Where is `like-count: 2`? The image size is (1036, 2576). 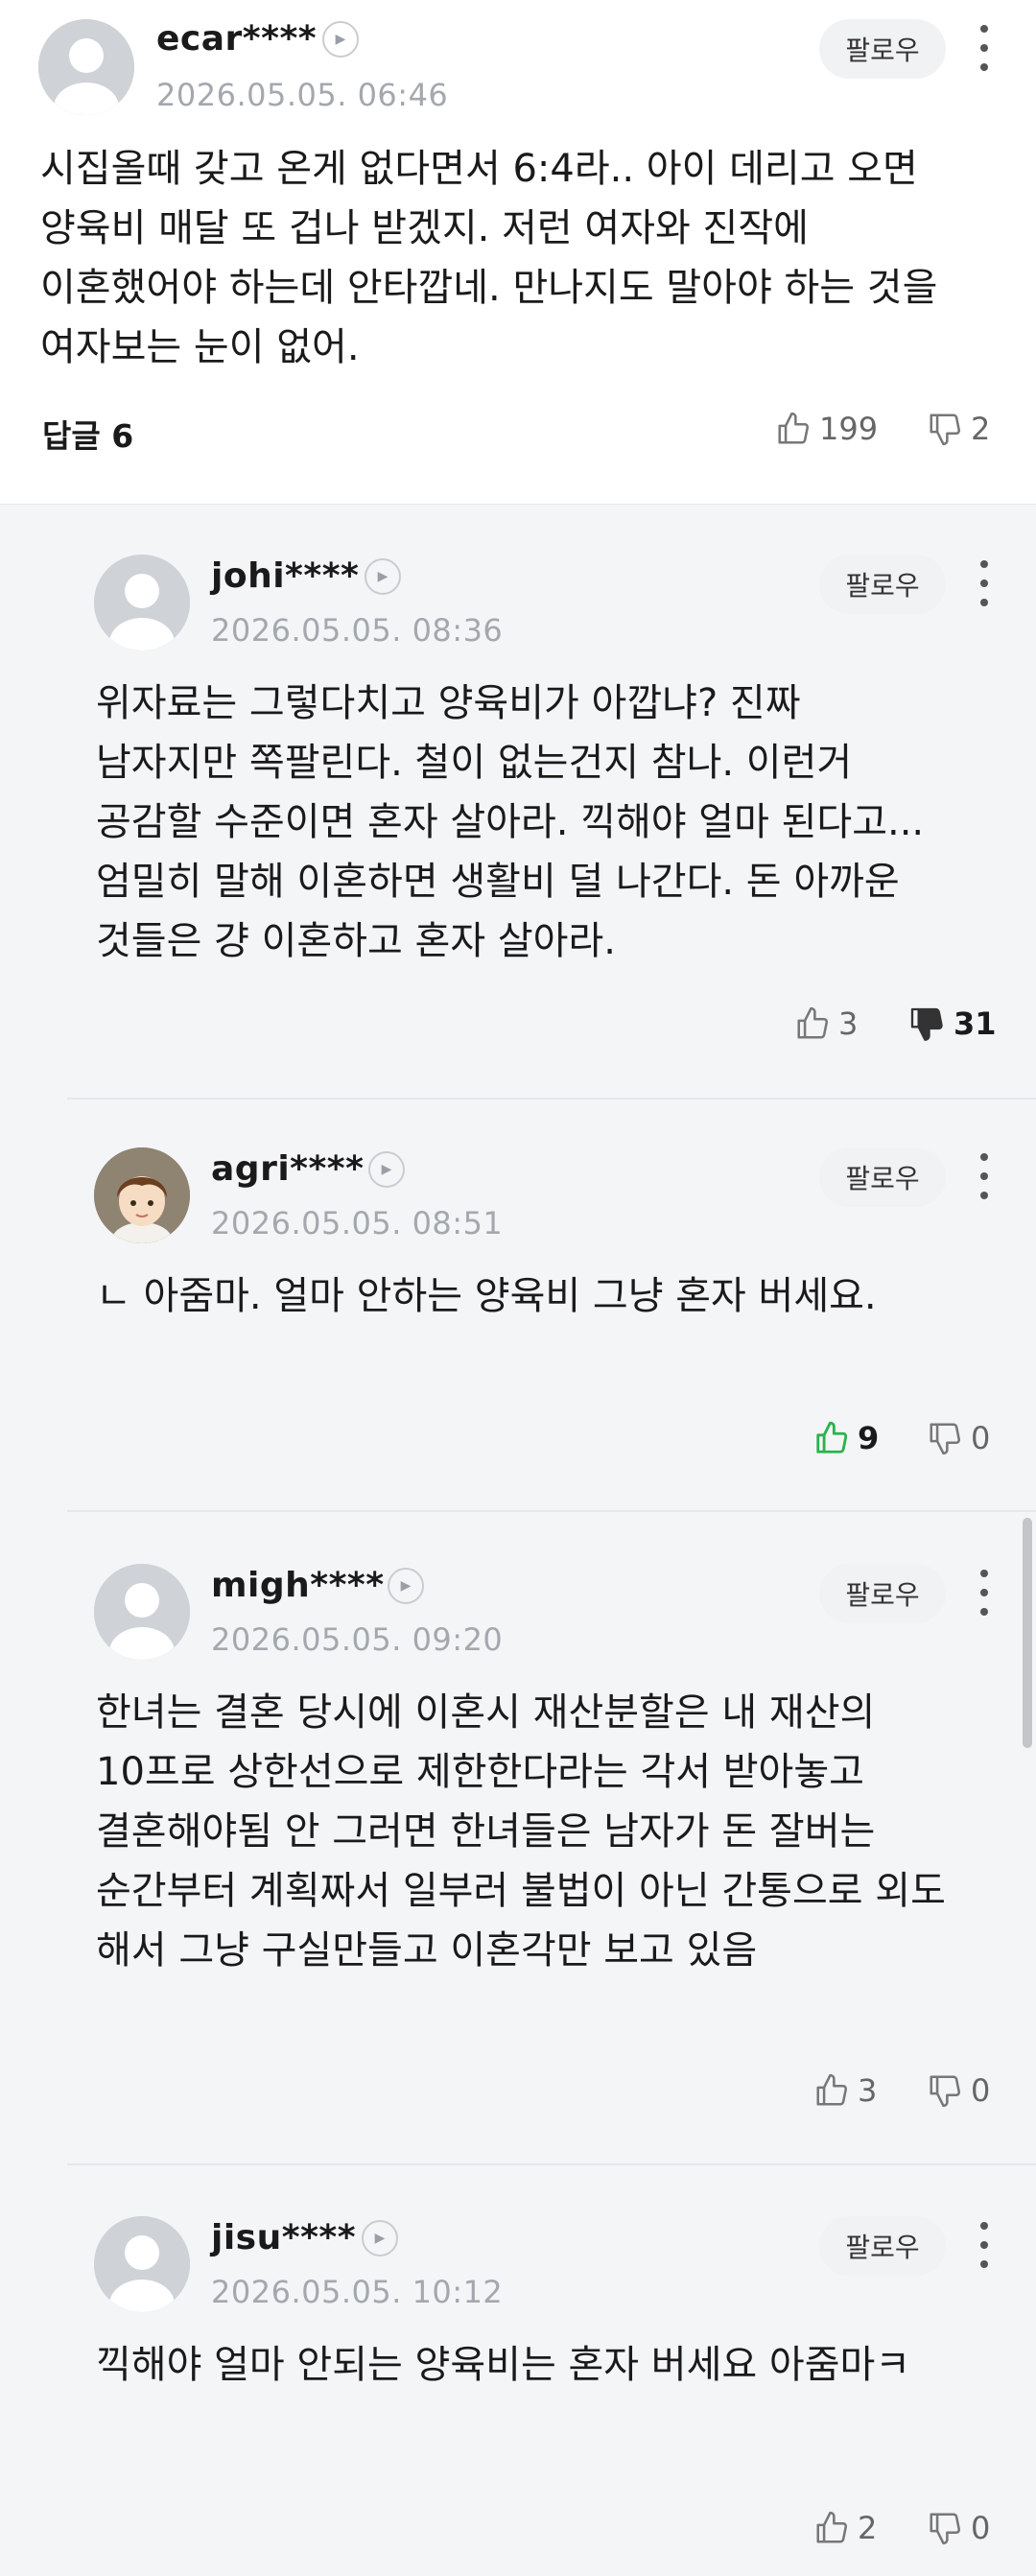 like-count: 2 is located at coordinates (868, 2528).